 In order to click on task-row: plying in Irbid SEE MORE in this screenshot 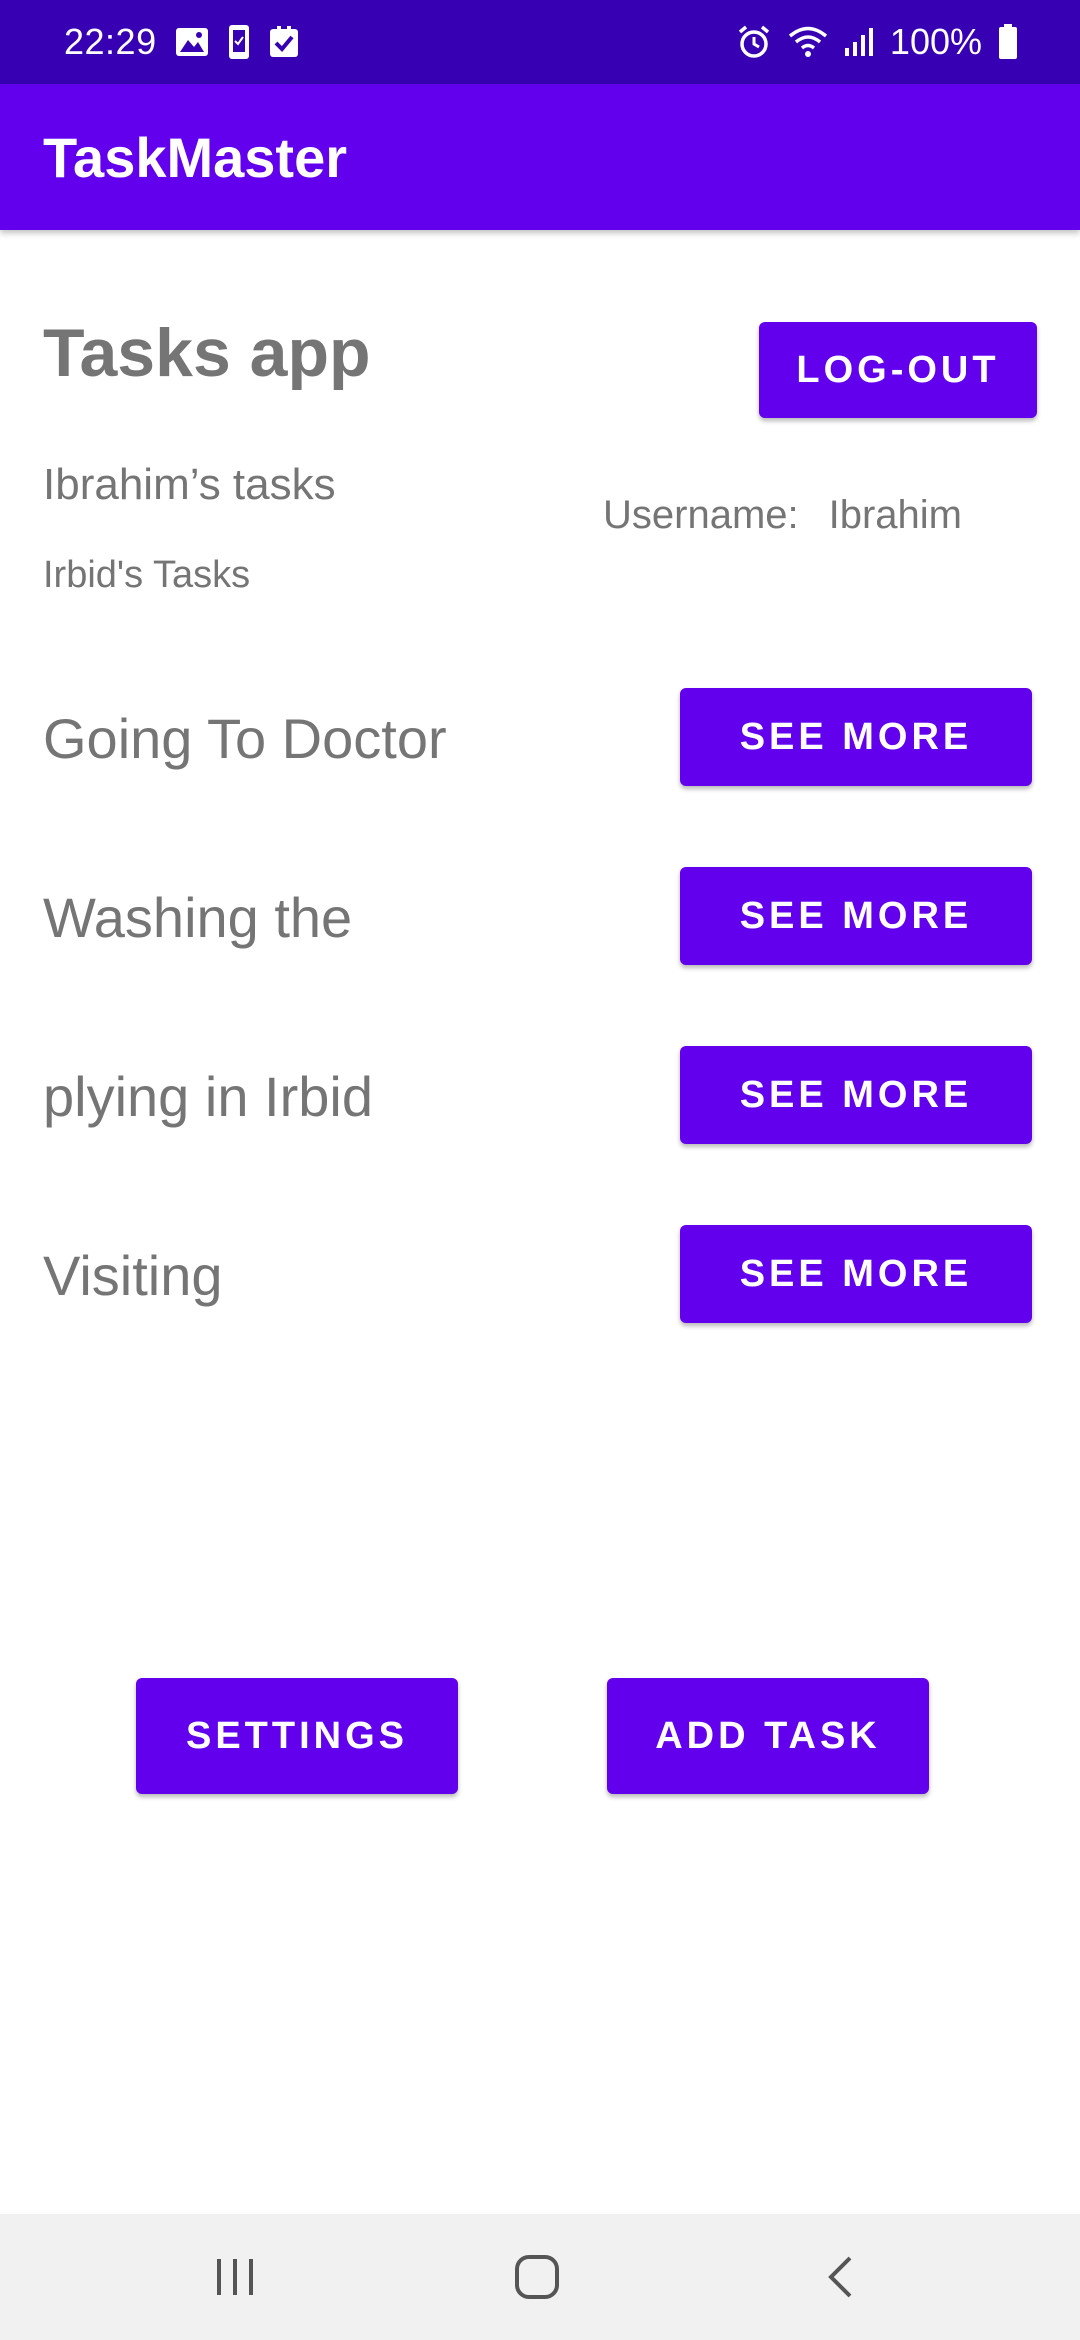, I will do `click(540, 1096)`.